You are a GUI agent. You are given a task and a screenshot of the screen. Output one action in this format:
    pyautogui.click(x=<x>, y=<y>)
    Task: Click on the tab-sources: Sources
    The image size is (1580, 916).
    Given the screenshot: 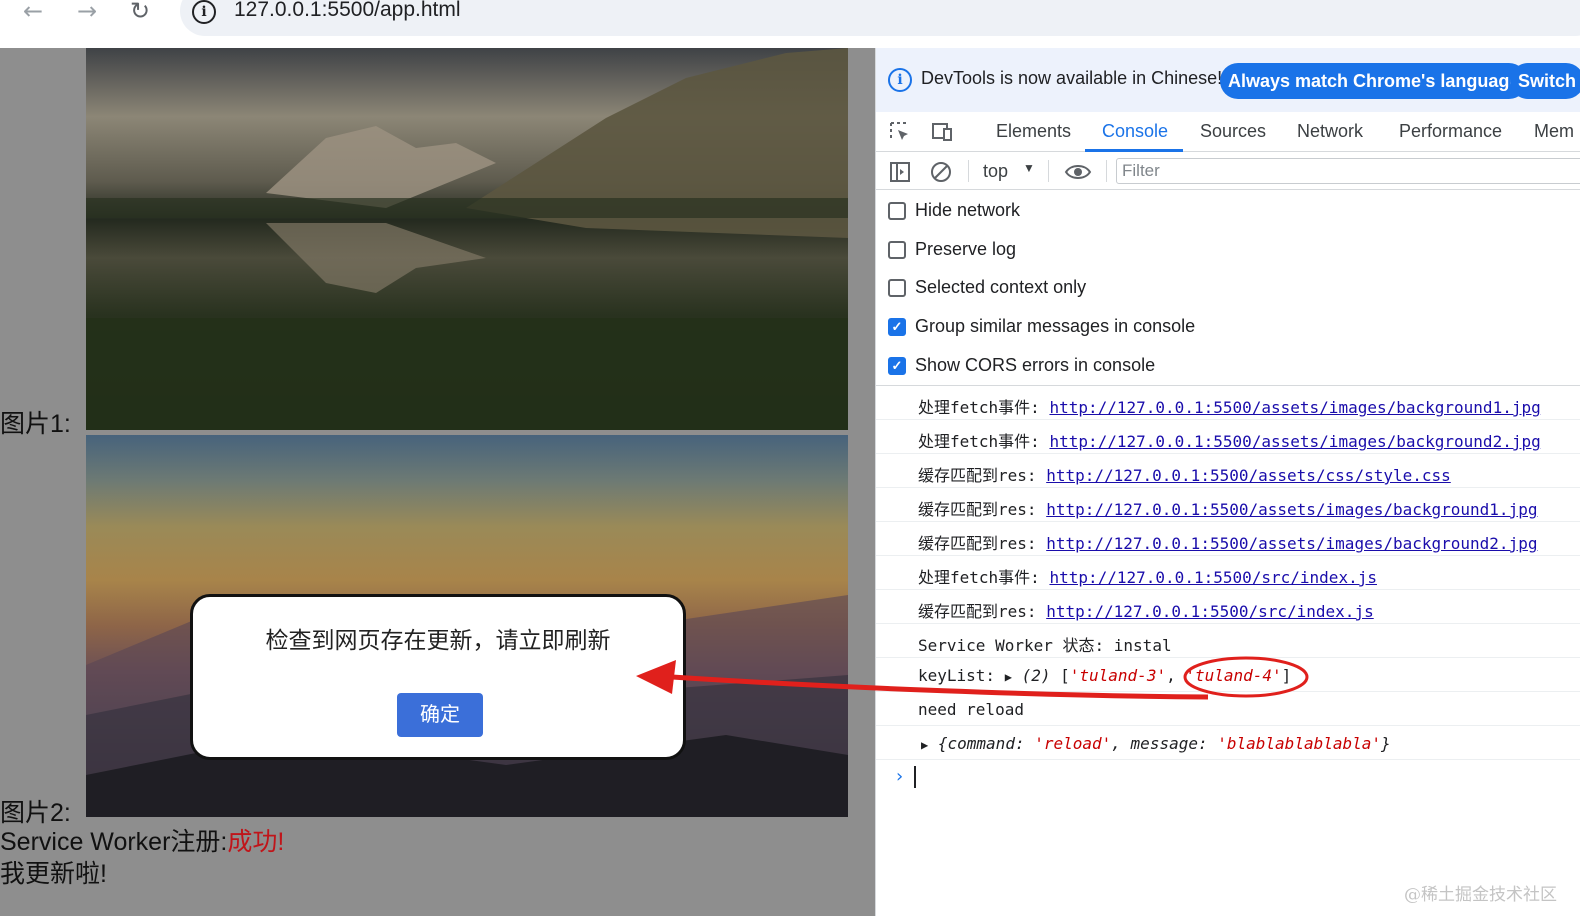 What is the action you would take?
    pyautogui.click(x=1233, y=131)
    